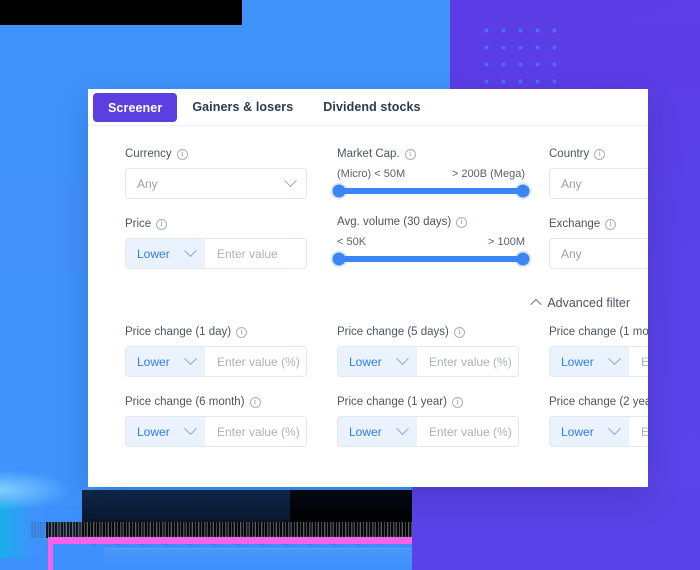 This screenshot has height=570, width=700. I want to click on field-price-change-6-month-label: Price change (6 month), so click(185, 402).